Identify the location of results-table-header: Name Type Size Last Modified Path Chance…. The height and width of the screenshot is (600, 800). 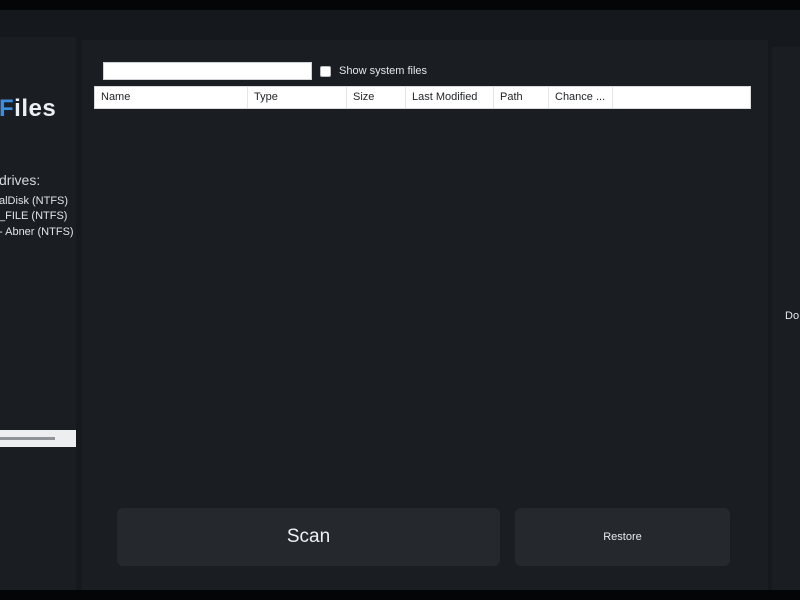
(422, 97).